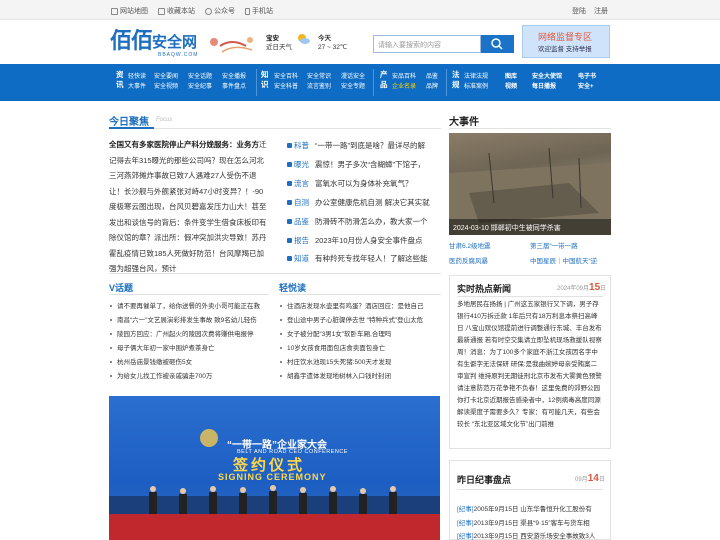  Describe the element at coordinates (353, 77) in the screenshot. I see `nav-item: 漫话安全` at that location.